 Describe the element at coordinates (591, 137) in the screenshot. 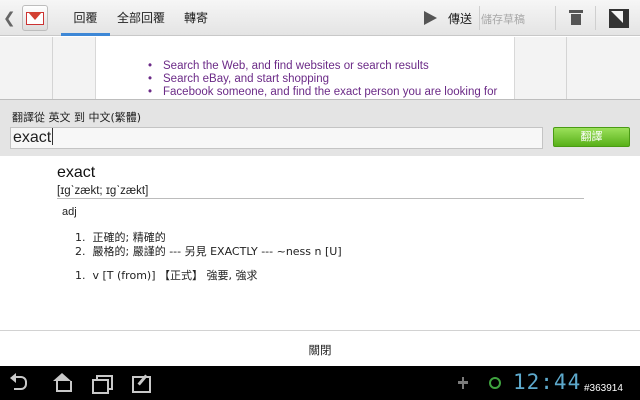

I see `translate-button: 翻譯` at that location.